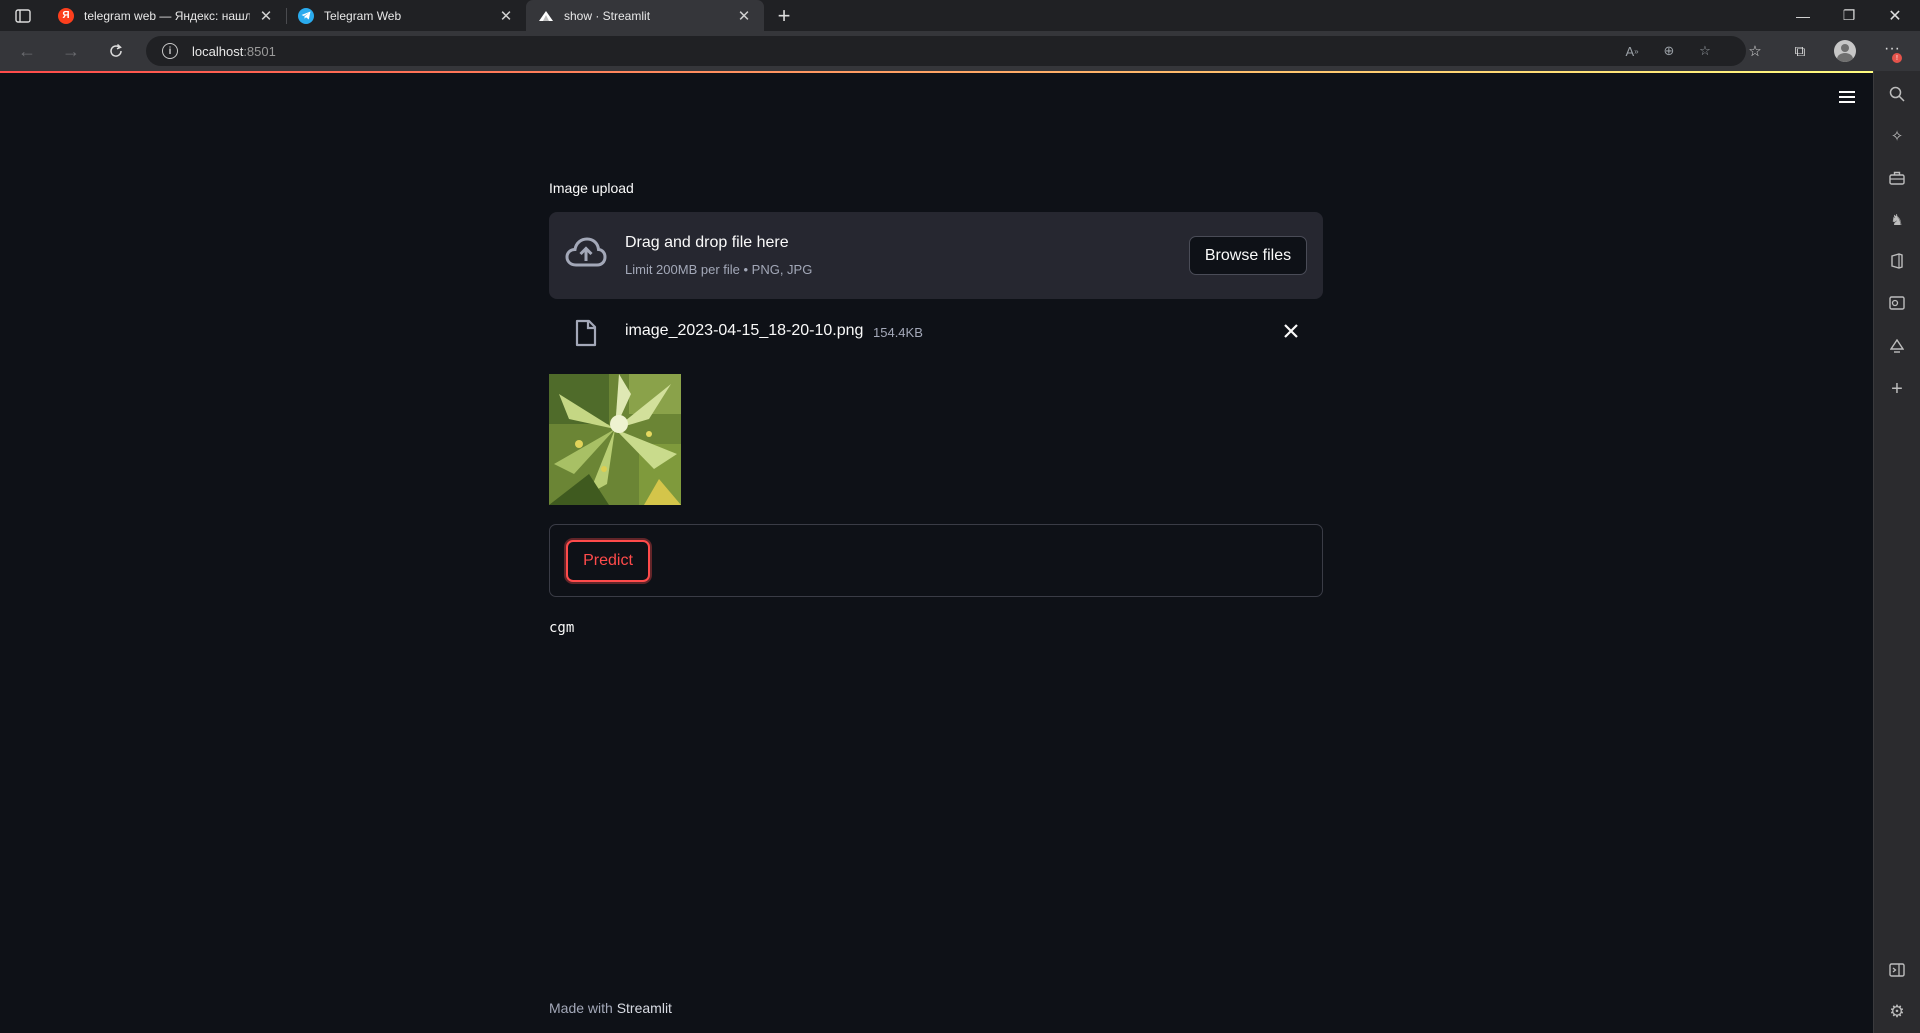 The height and width of the screenshot is (1033, 1920). I want to click on search-icon, so click(1897, 94).